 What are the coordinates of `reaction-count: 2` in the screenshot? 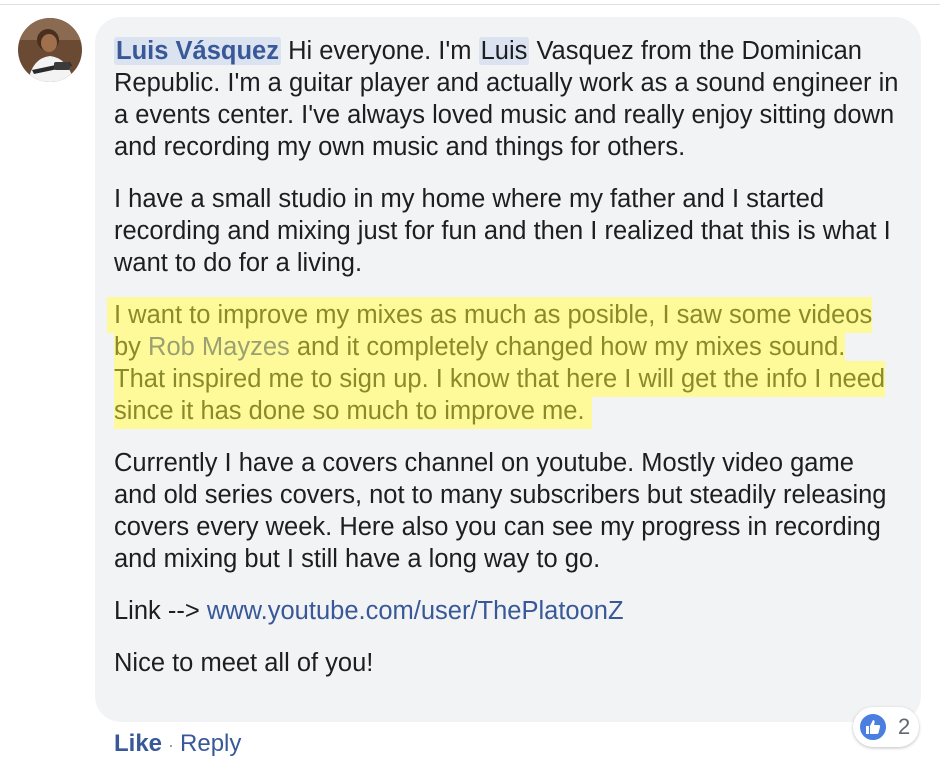 It's located at (904, 726).